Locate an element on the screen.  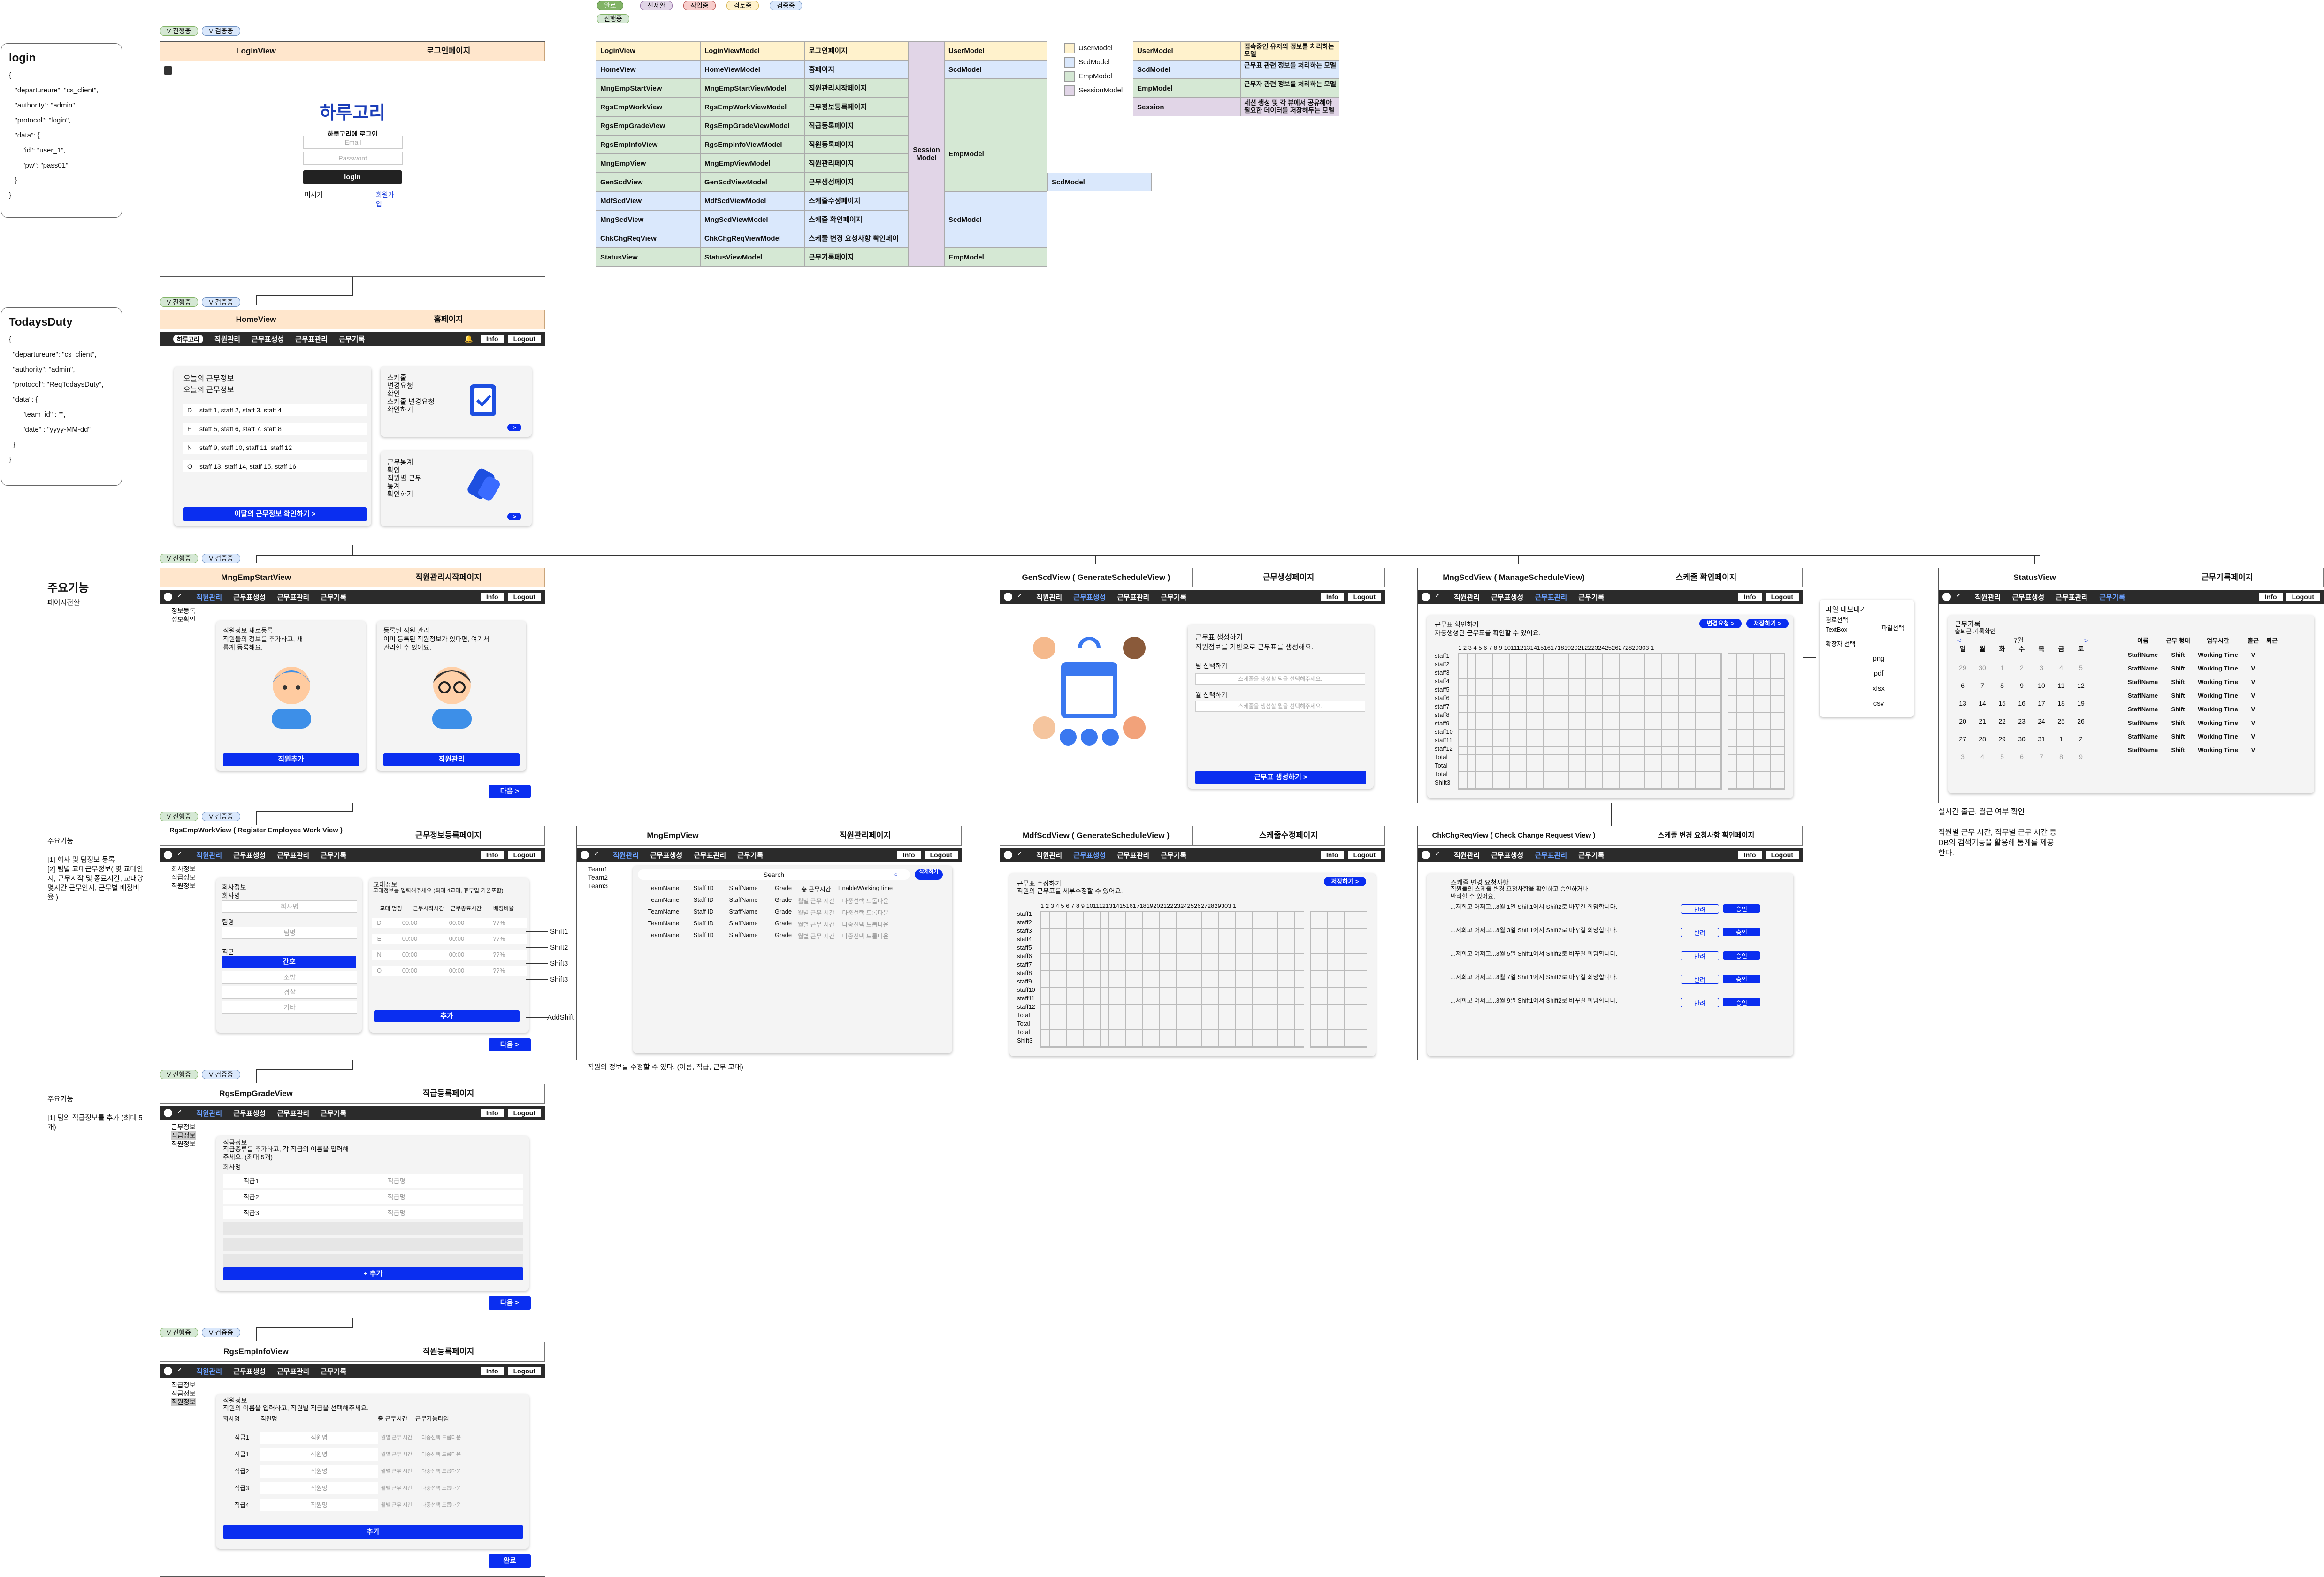
team-item: Team2 is located at coordinates (598, 877).